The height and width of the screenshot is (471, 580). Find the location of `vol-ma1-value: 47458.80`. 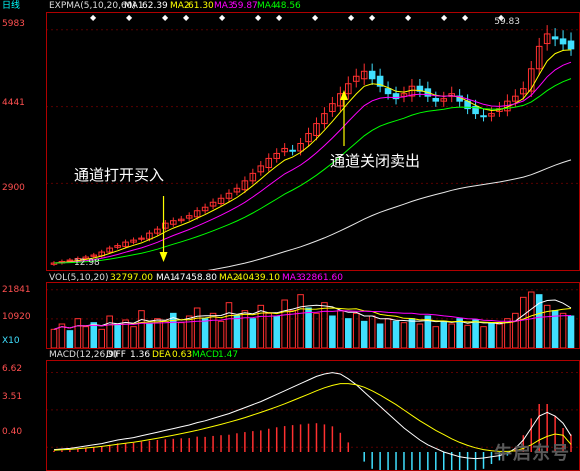

vol-ma1-value: 47458.80 is located at coordinates (195, 278).